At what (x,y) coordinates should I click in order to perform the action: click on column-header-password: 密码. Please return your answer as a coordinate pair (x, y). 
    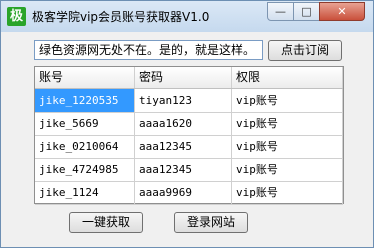
    Looking at the image, I should click on (183, 77).